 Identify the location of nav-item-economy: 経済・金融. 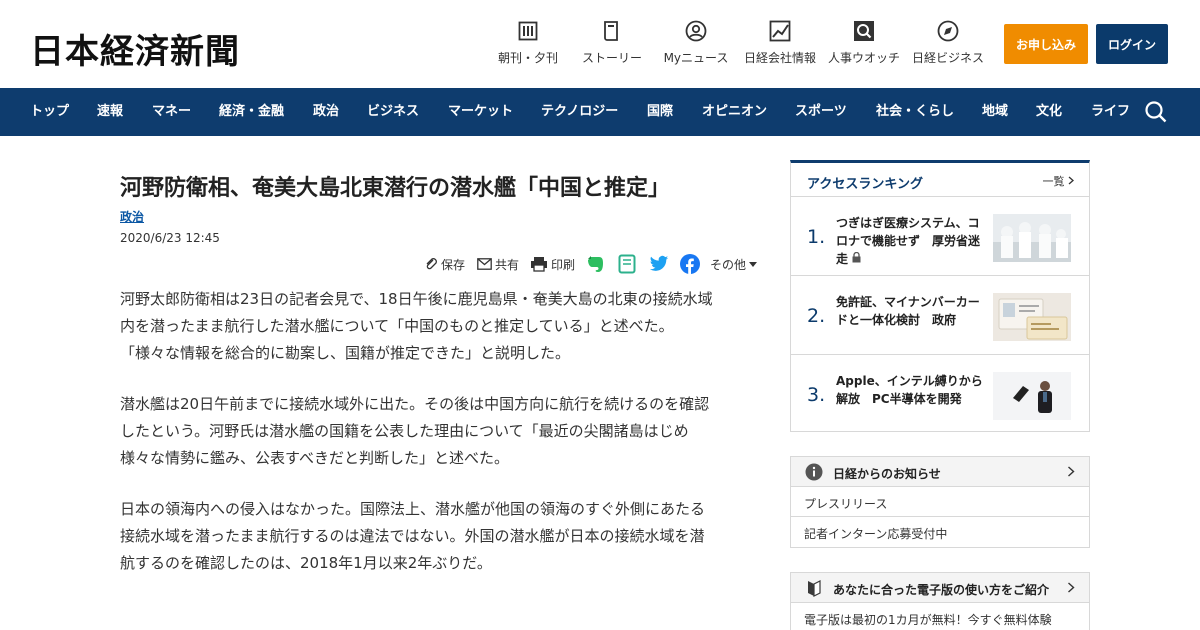
(251, 112).